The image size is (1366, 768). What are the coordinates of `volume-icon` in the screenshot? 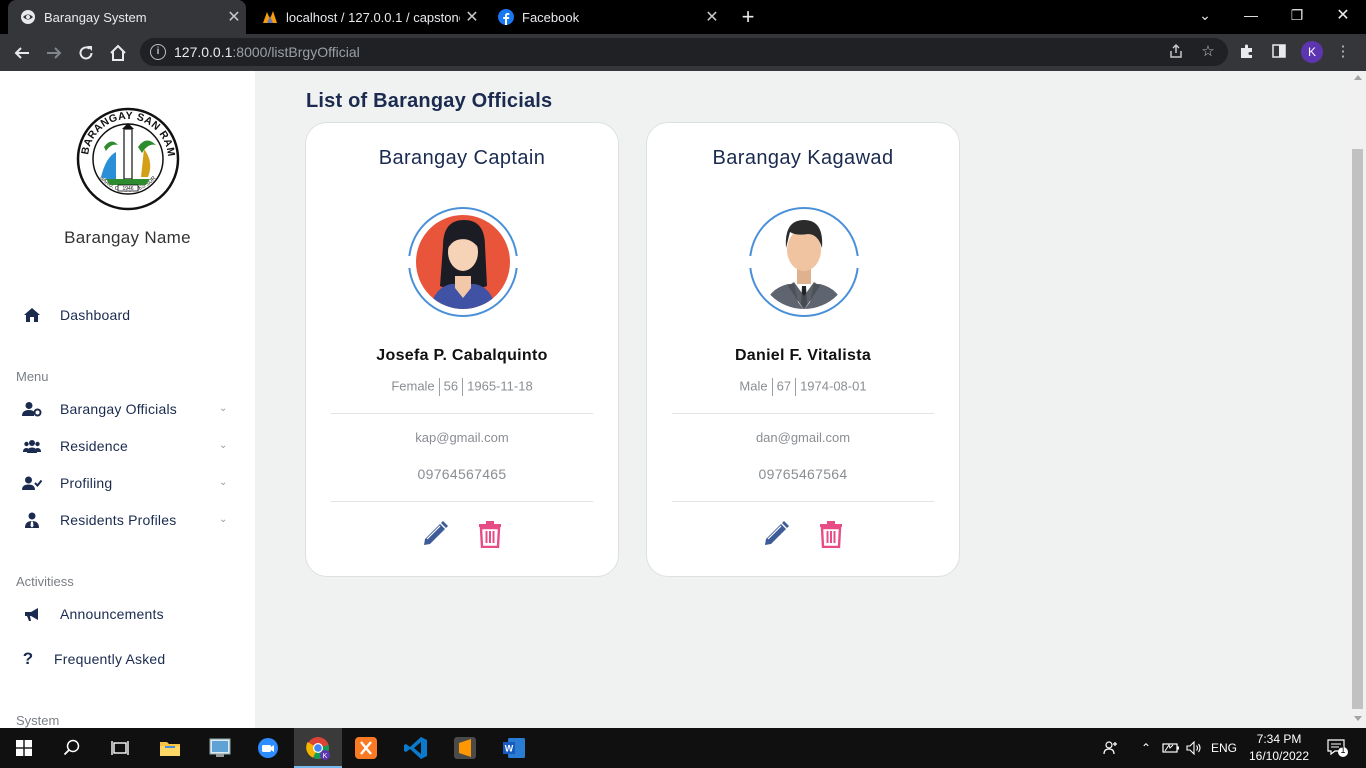 It's located at (1194, 748).